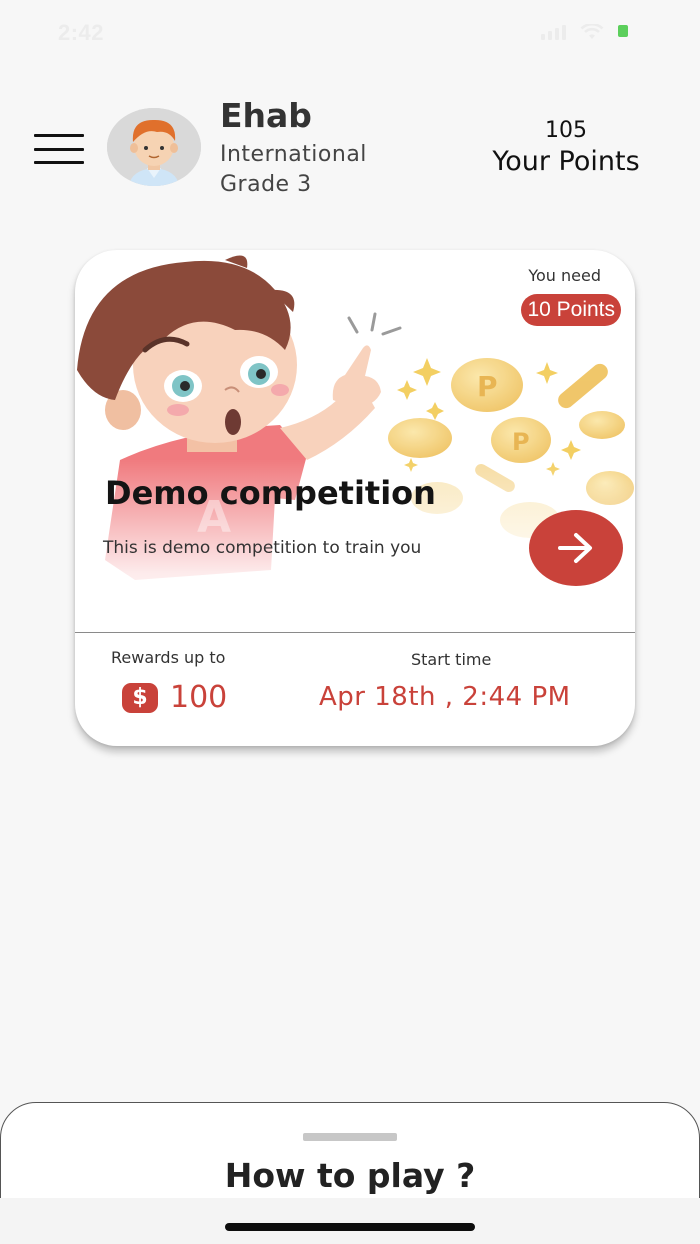 Image resolution: width=700 pixels, height=1244 pixels. I want to click on status-icons, so click(586, 32).